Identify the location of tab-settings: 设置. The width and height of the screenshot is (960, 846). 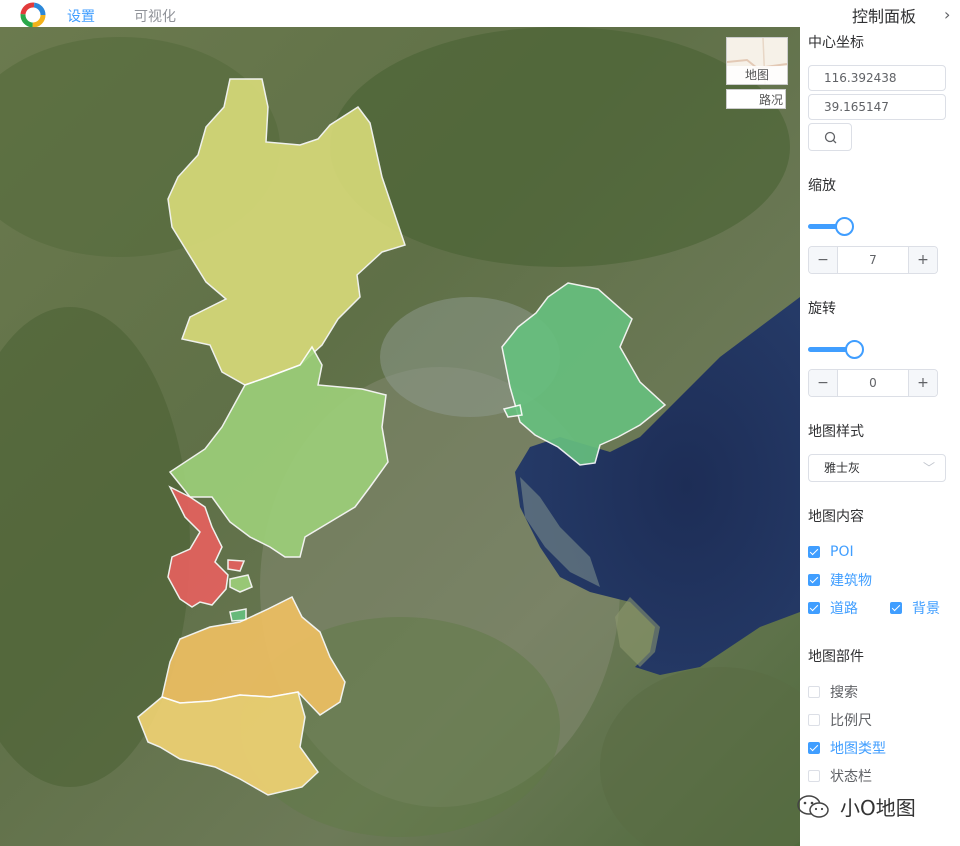
(81, 16).